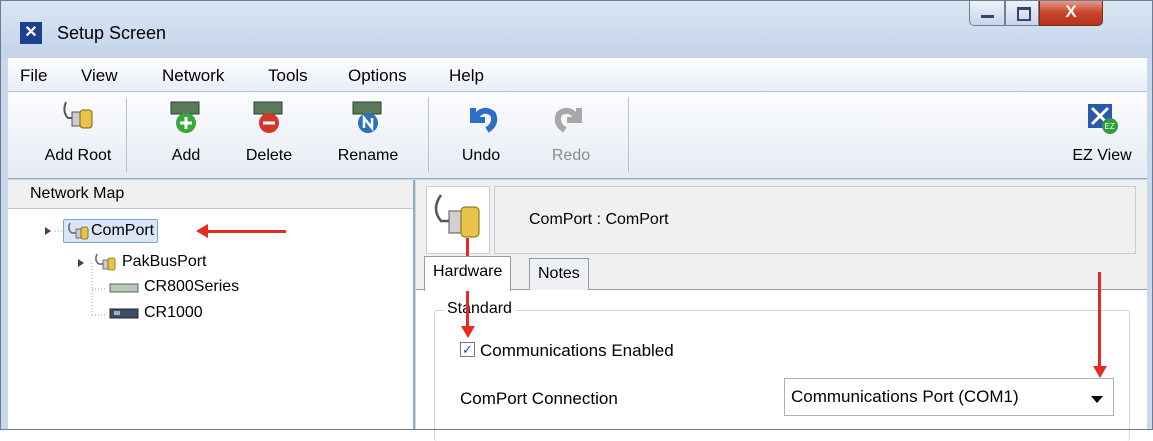  What do you see at coordinates (123, 230) in the screenshot?
I see `tree-item-label: ComPort` at bounding box center [123, 230].